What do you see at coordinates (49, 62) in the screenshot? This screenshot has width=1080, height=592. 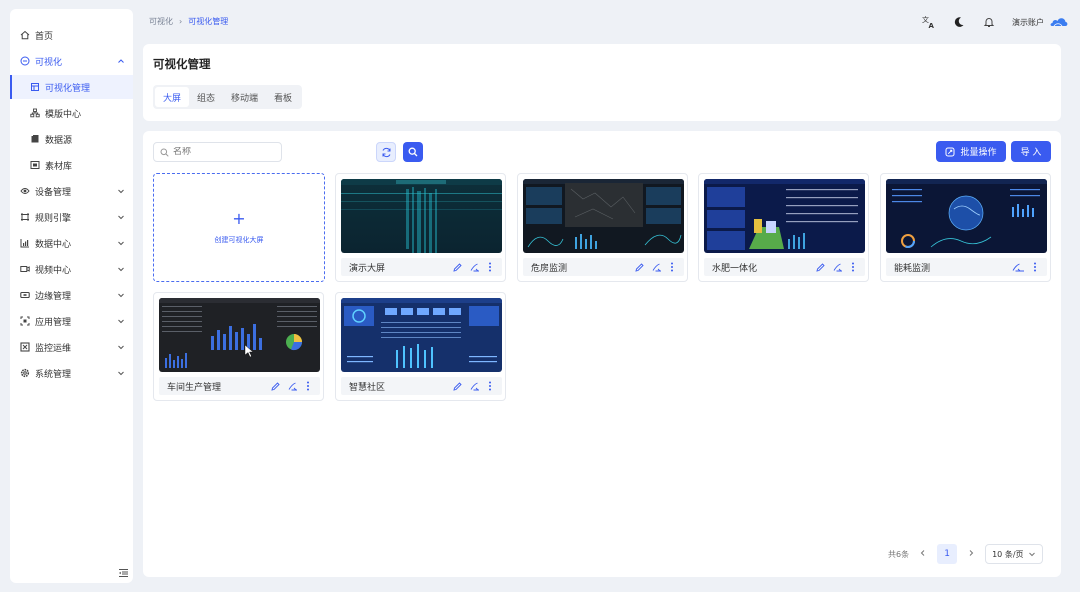 I see `sidebar-item-label: 可视化` at bounding box center [49, 62].